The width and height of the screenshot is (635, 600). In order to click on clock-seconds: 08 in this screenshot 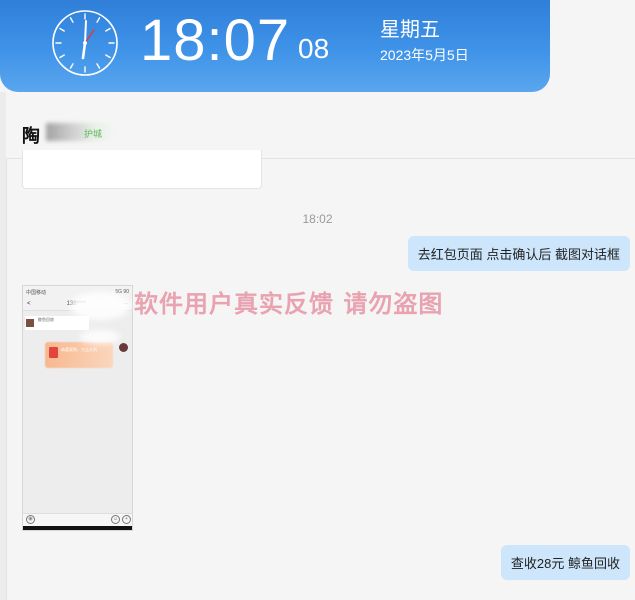, I will do `click(314, 48)`.